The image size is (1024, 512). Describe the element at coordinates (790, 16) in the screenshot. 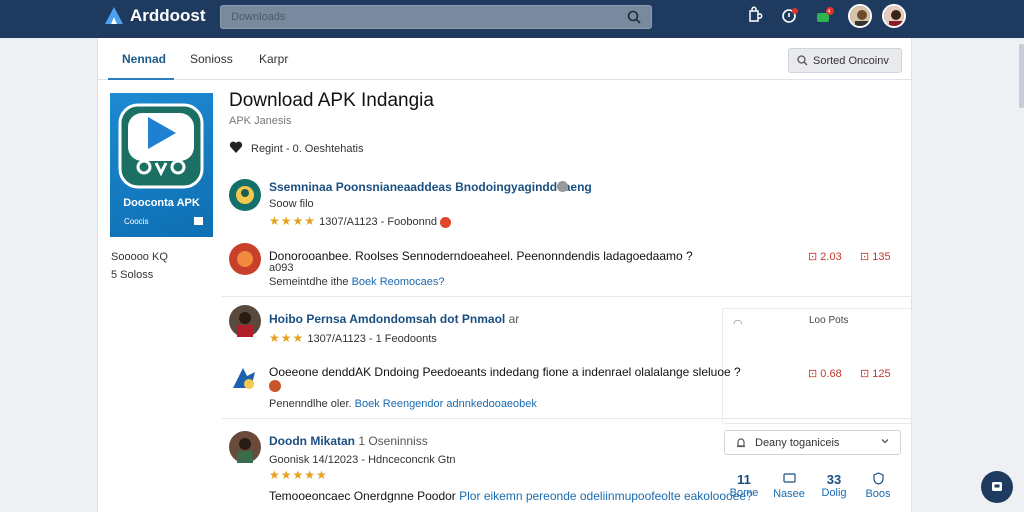

I see `notification-icon` at that location.